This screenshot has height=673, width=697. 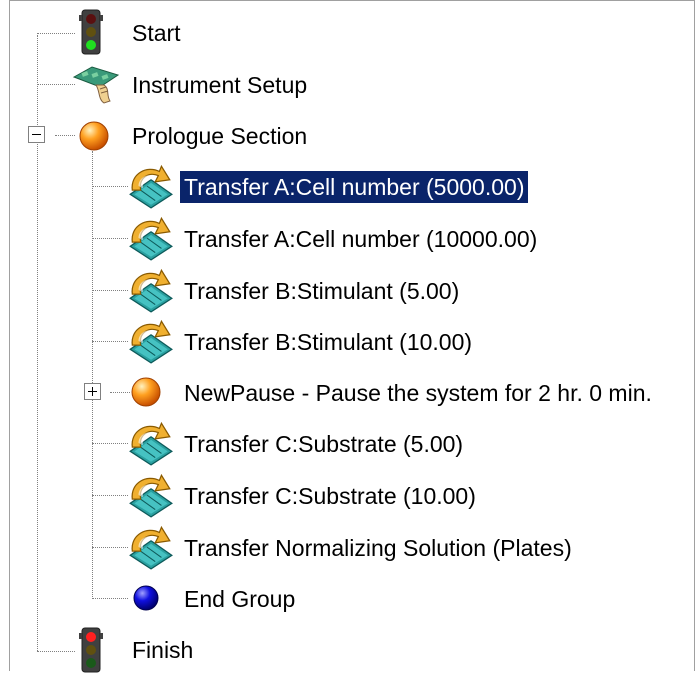 I want to click on tree-item-finish: Finish, so click(x=170, y=649).